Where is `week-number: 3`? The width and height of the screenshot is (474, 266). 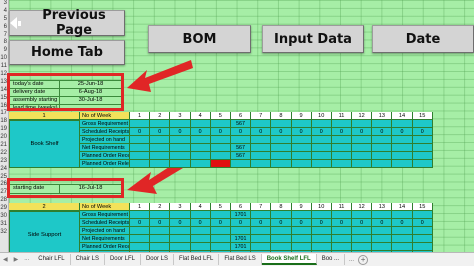 week-number: 3 is located at coordinates (180, 207).